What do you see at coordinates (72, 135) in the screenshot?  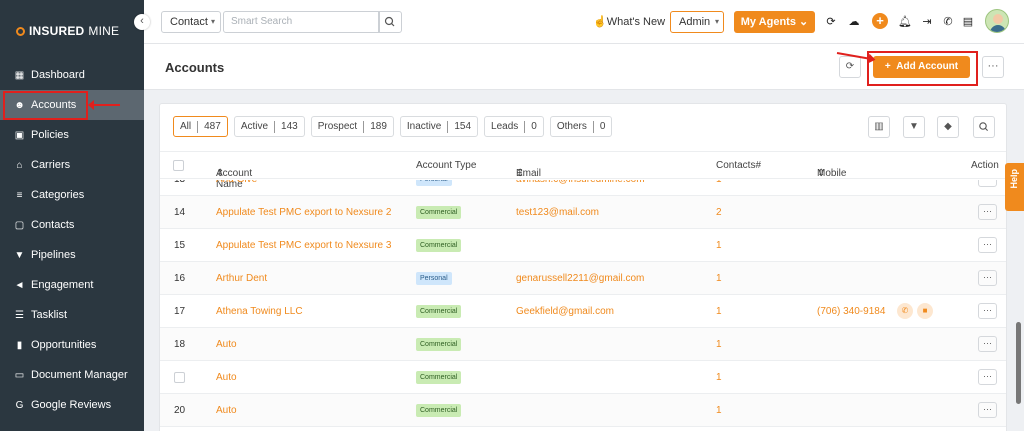 I see `sidebar-item-policies: ▣ Policies` at bounding box center [72, 135].